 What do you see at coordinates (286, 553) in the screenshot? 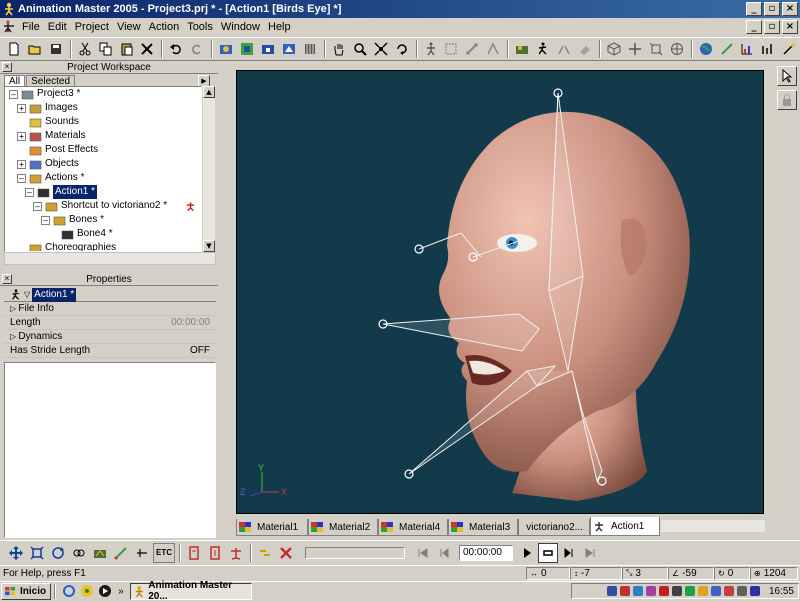
I see `stop-button` at bounding box center [286, 553].